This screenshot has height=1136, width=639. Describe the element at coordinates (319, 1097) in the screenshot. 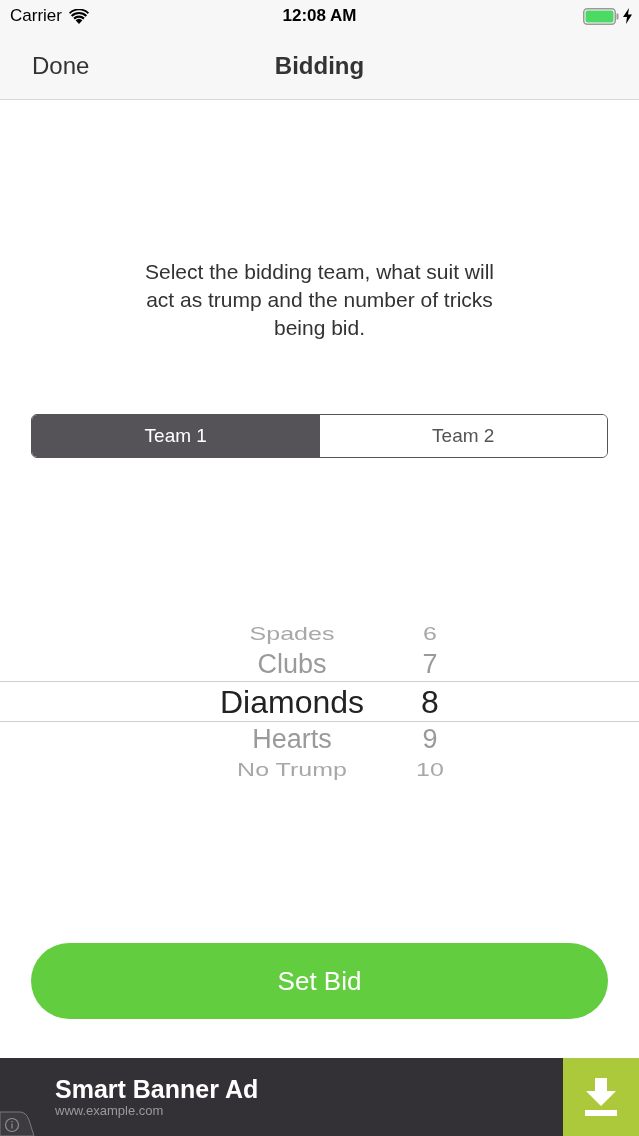

I see `ad-banner: Smart Banner Ad www.example.com` at that location.